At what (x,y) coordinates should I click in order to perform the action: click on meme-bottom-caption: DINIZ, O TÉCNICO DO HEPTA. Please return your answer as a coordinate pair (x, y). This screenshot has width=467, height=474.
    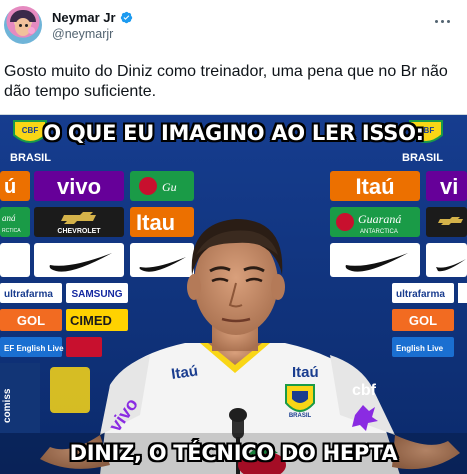
    Looking at the image, I should click on (233, 453).